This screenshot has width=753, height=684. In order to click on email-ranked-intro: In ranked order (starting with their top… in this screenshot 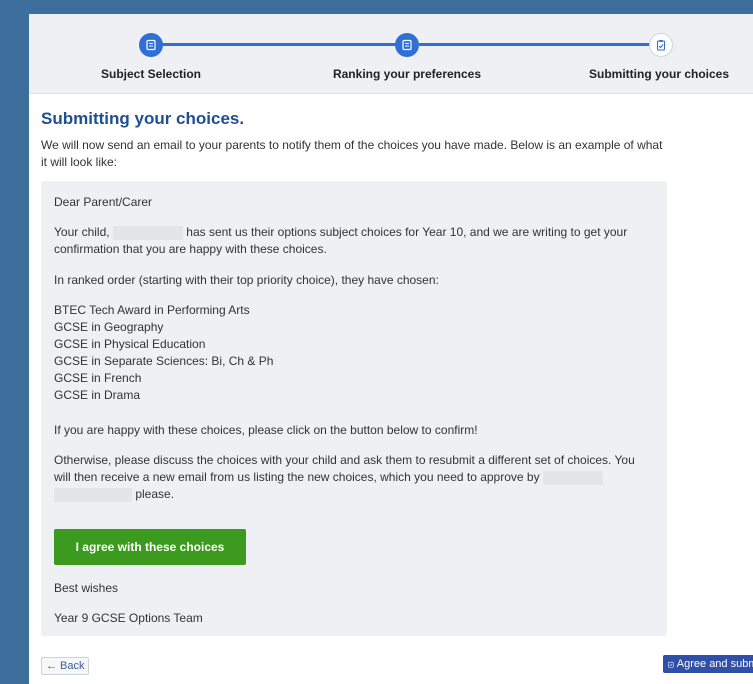, I will do `click(246, 280)`.